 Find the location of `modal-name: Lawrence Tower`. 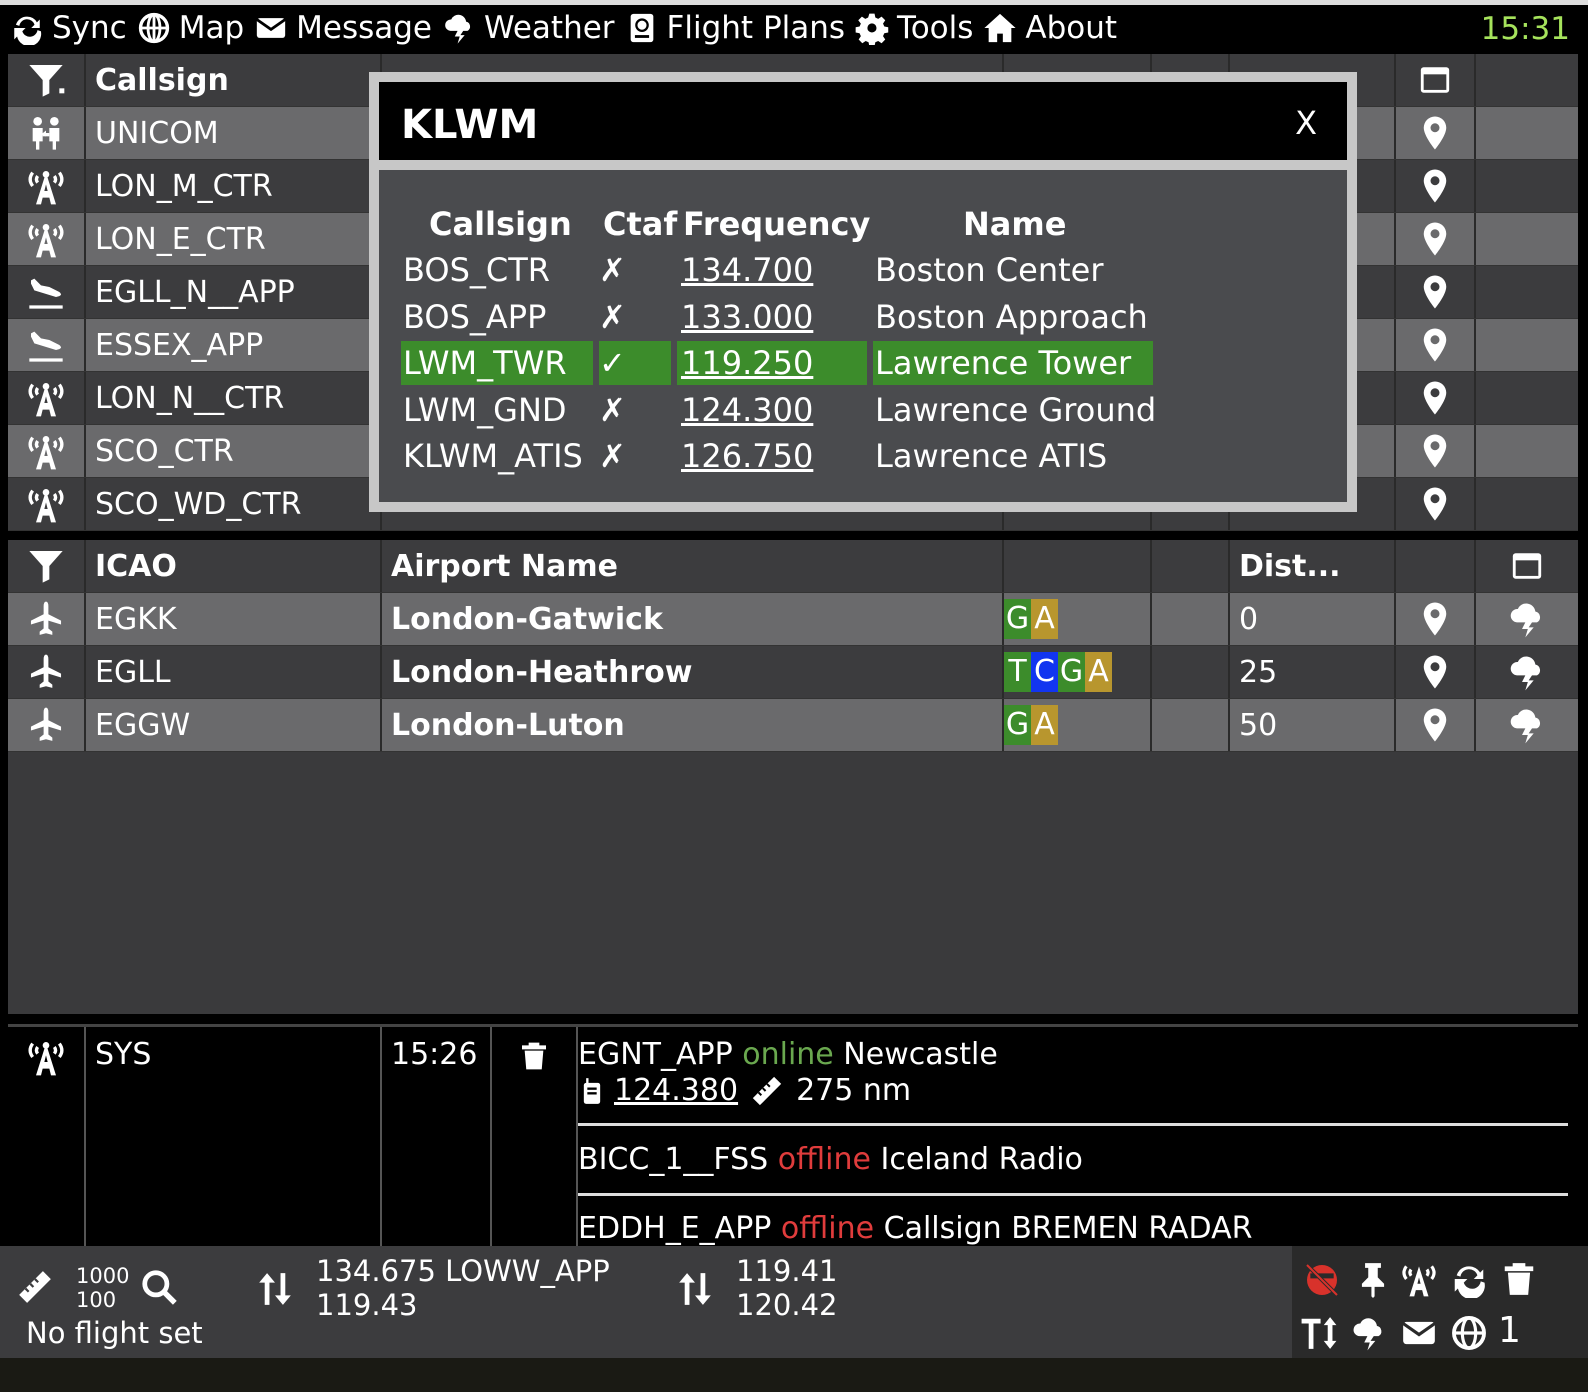

modal-name: Lawrence Tower is located at coordinates (1013, 363).